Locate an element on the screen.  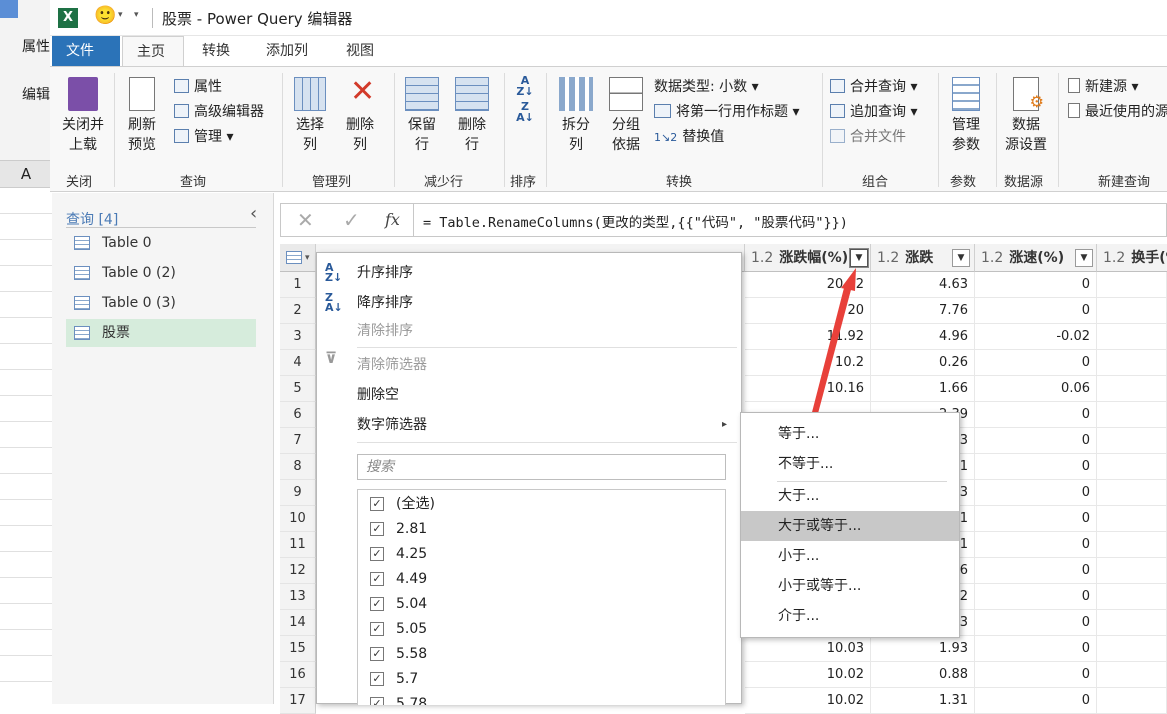
menu-label: 数字筛选器 is located at coordinates (392, 425).